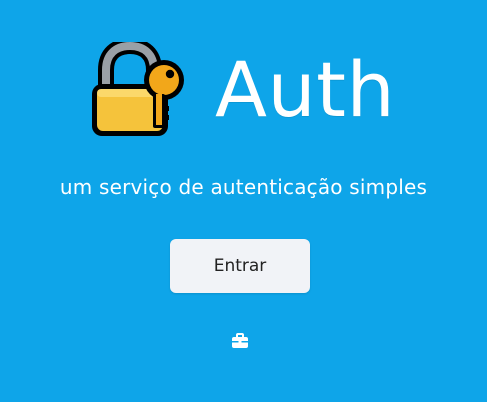 The image size is (487, 402). What do you see at coordinates (240, 266) in the screenshot?
I see `enter-button: Entrar` at bounding box center [240, 266].